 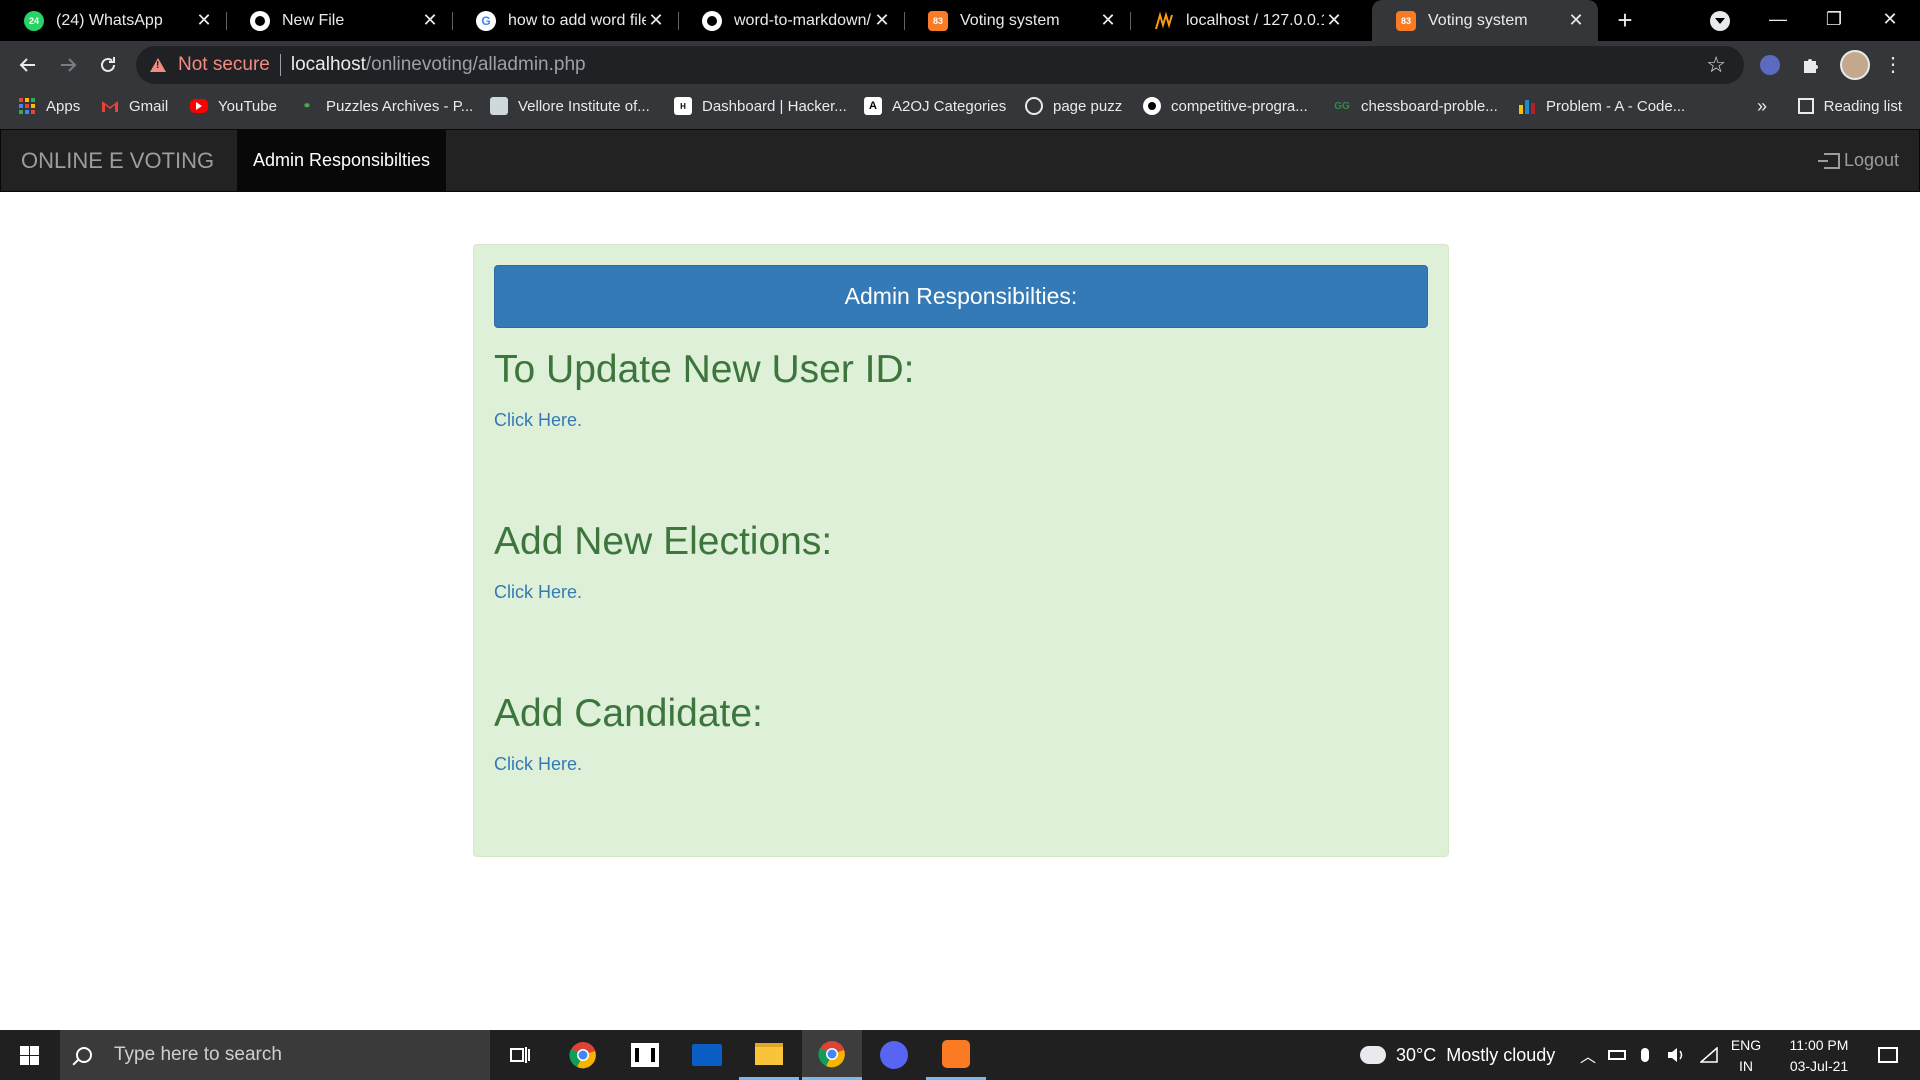 I want to click on windows-taskbar: Type here to search 30°C Mostly cloudy ︿, so click(x=960, y=1055).